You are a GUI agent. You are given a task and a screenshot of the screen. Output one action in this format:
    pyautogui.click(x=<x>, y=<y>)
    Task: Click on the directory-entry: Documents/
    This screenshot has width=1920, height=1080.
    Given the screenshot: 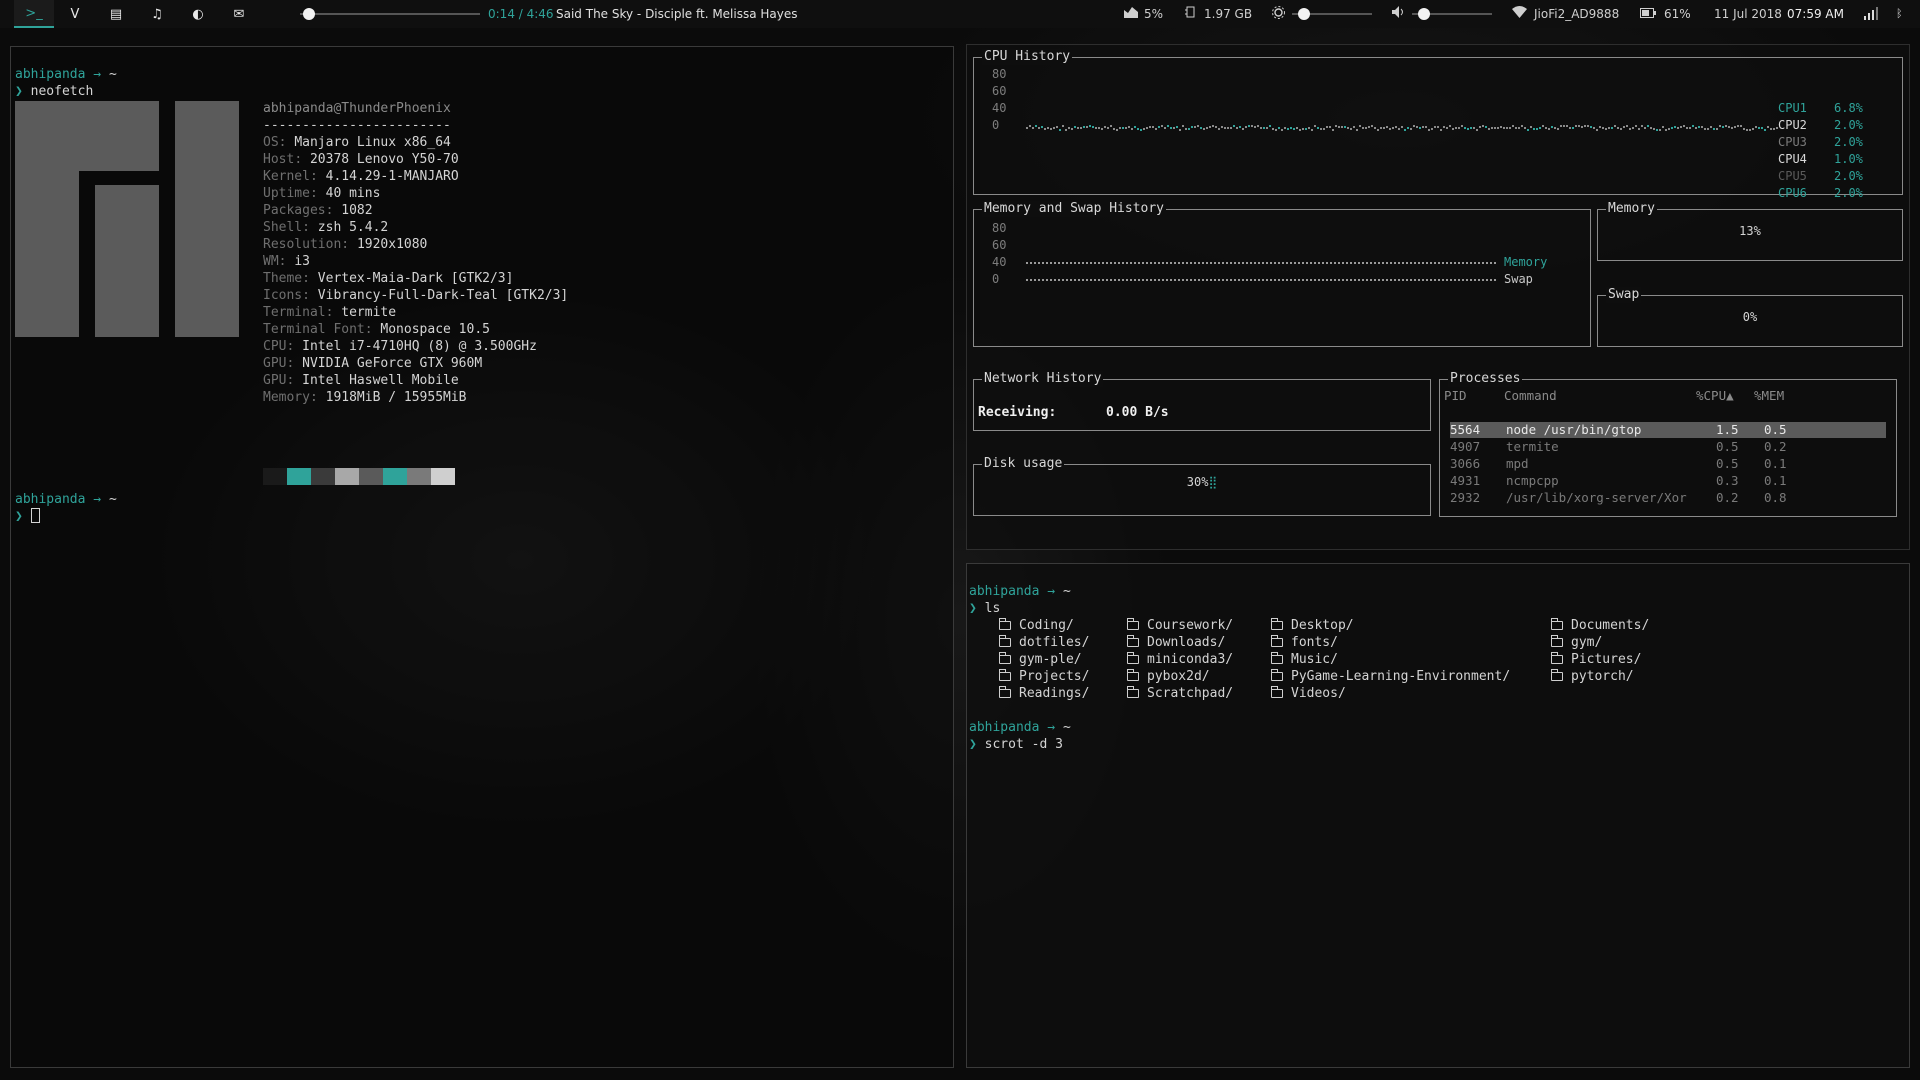 What is the action you would take?
    pyautogui.click(x=1600, y=625)
    